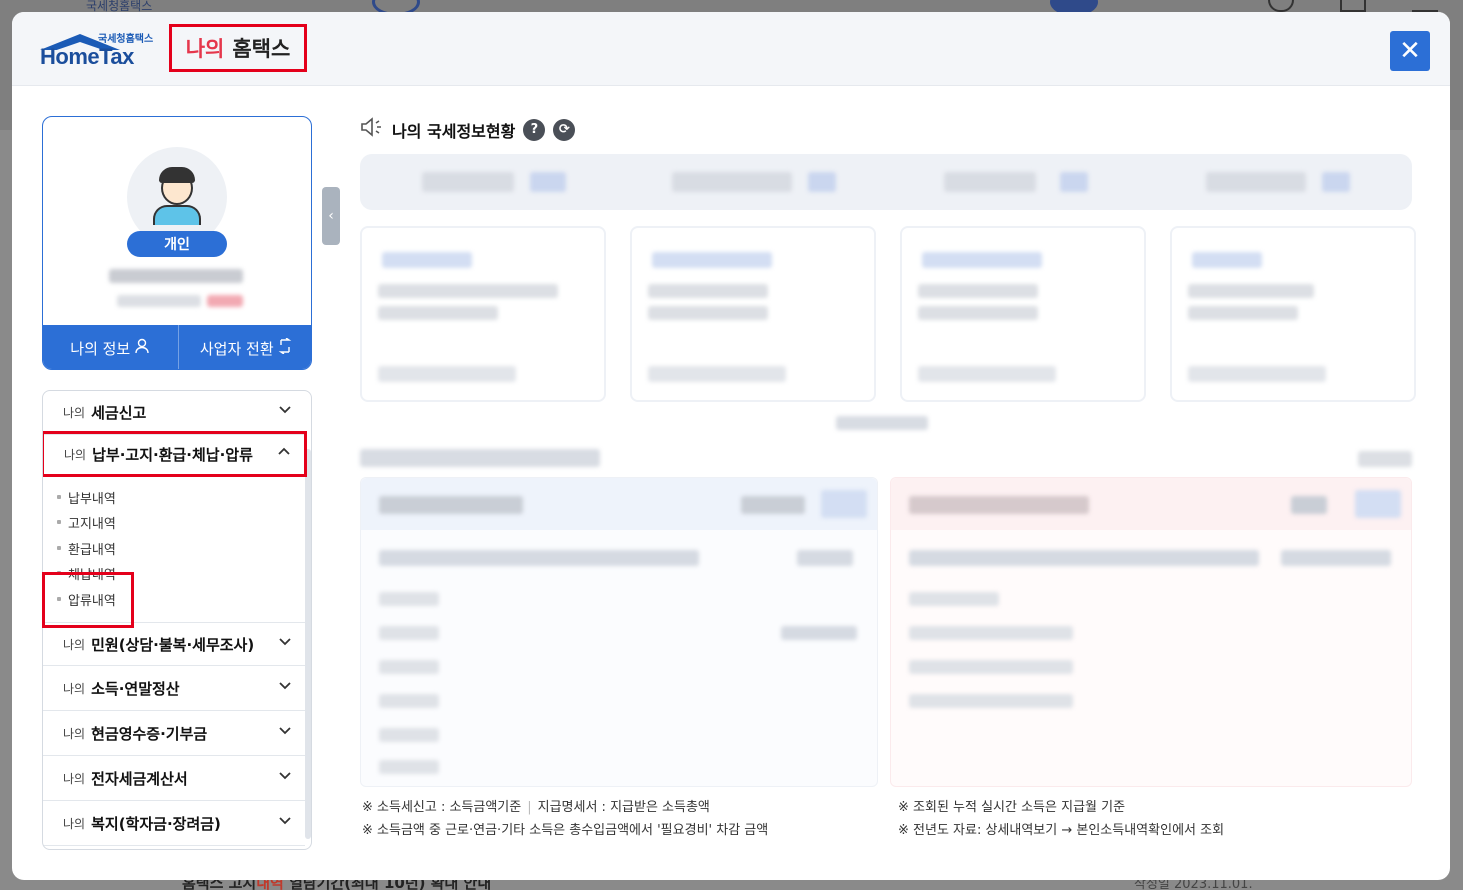 The height and width of the screenshot is (890, 1463). Describe the element at coordinates (731, 49) in the screenshot. I see `modal-header: 국세청홈택스 HomeTax 나의 홈택스 ✕` at that location.